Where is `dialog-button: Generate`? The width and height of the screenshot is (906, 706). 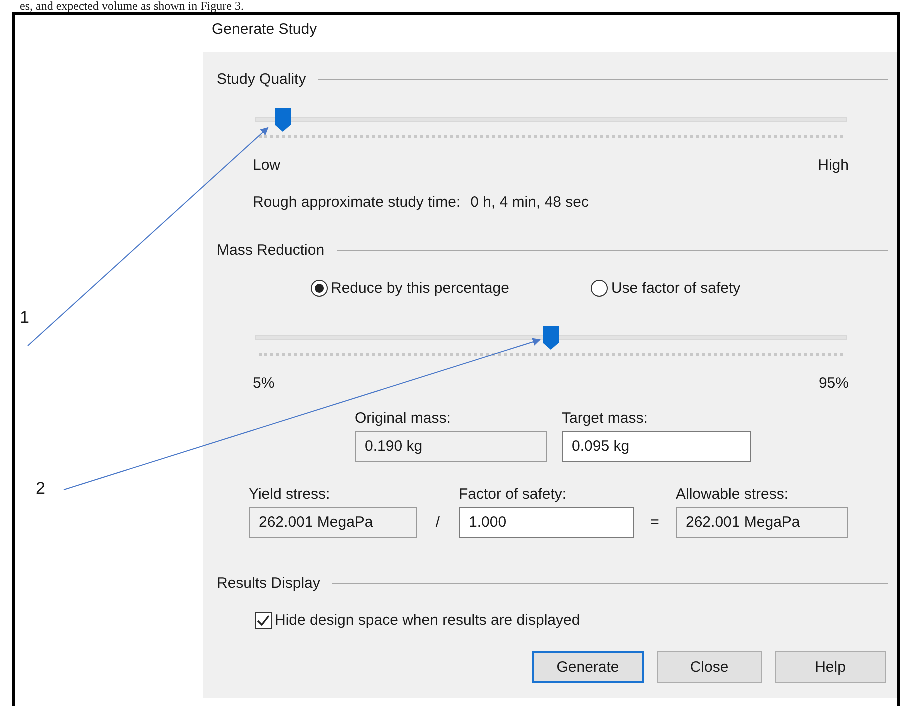
dialog-button: Generate is located at coordinates (588, 667).